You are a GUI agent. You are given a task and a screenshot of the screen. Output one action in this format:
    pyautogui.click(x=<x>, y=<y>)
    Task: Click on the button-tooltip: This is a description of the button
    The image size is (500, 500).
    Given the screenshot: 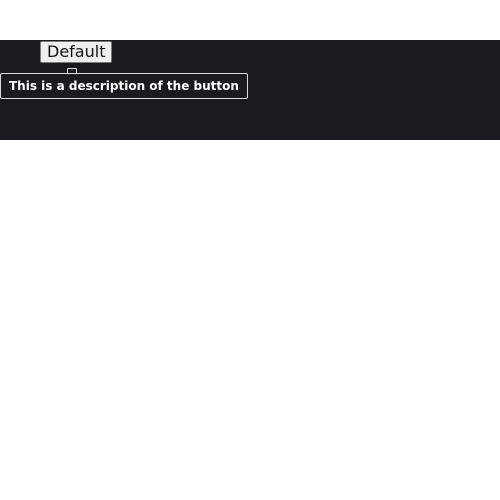 What is the action you would take?
    pyautogui.click(x=124, y=86)
    